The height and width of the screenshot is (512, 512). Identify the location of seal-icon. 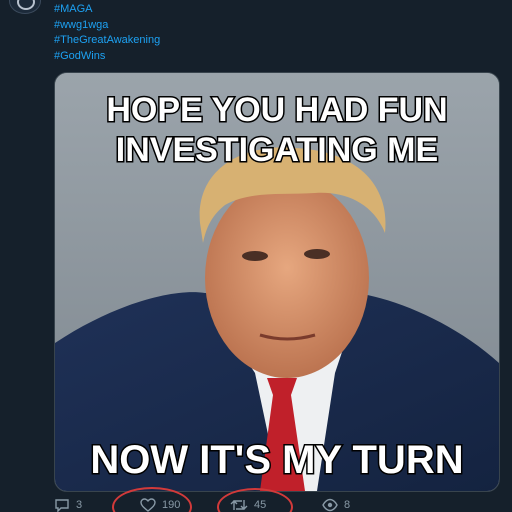
(26, 5).